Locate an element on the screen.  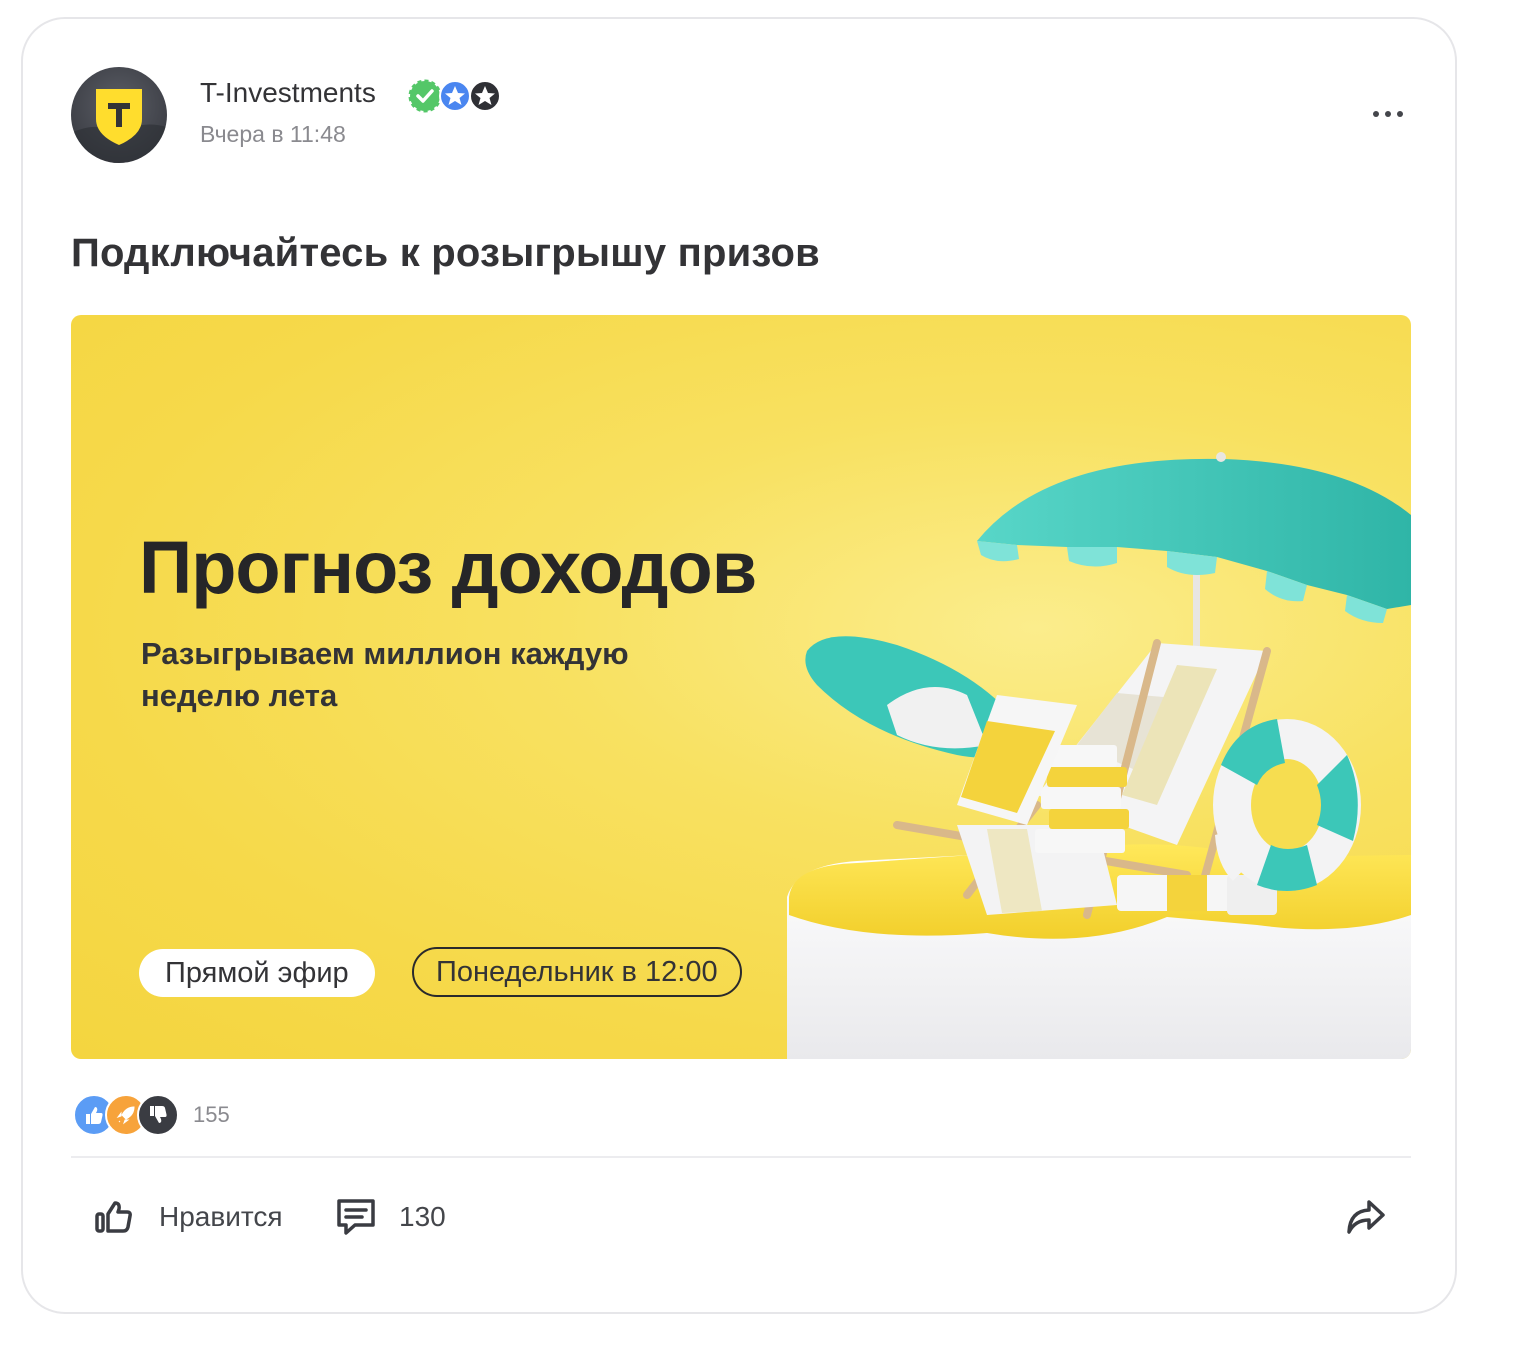
author-avatar is located at coordinates (119, 115).